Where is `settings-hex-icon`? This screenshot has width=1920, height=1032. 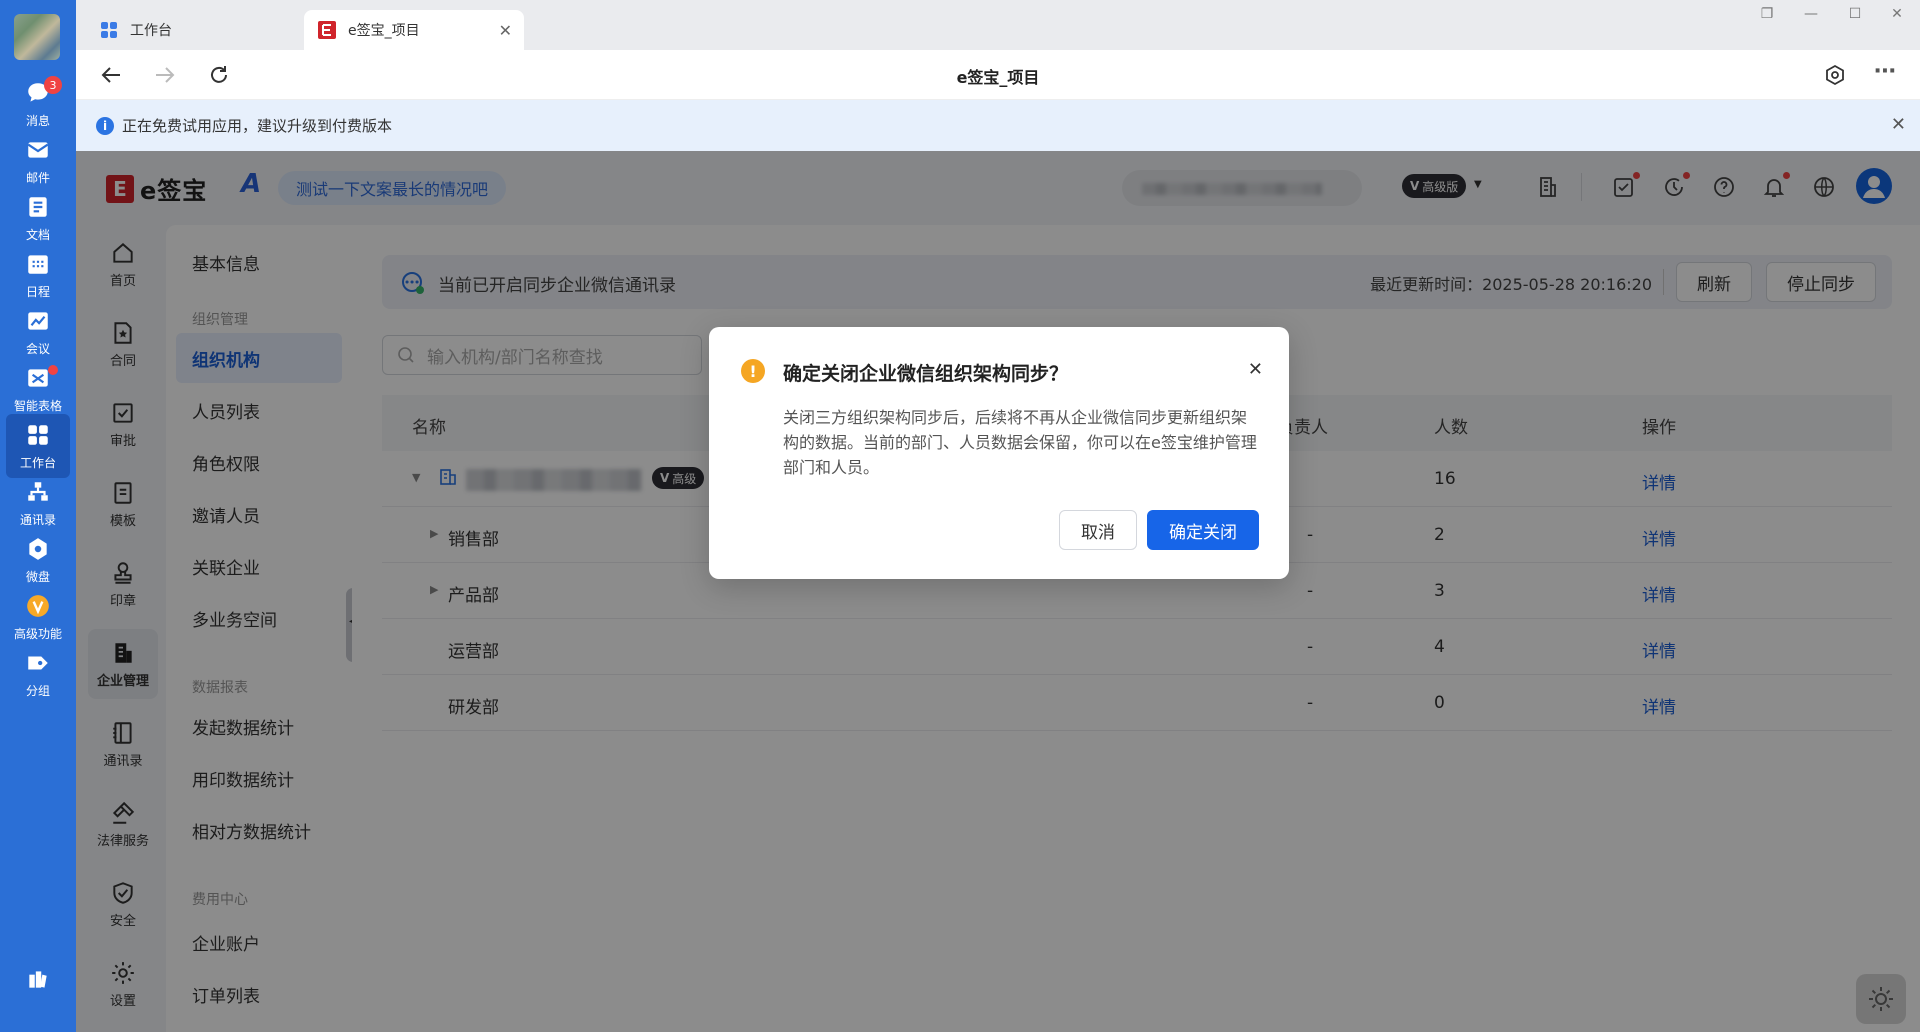
settings-hex-icon is located at coordinates (1835, 75).